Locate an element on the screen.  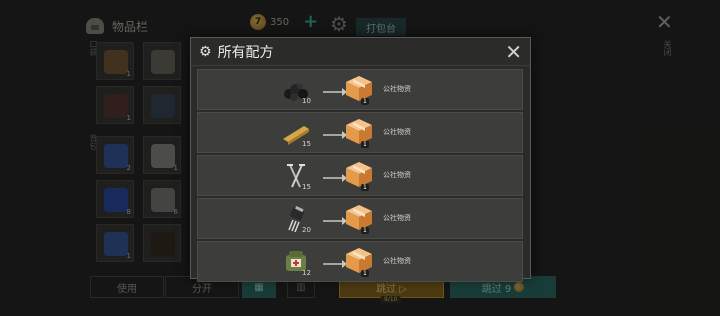
recipe-row: 10 1 公社物资 is located at coordinates (360, 89).